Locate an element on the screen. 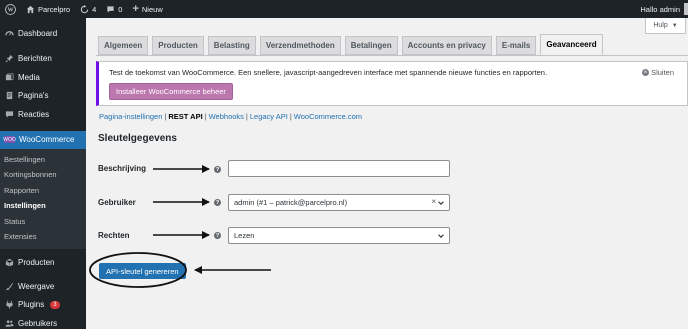  help-label: Hulp is located at coordinates (660, 25).